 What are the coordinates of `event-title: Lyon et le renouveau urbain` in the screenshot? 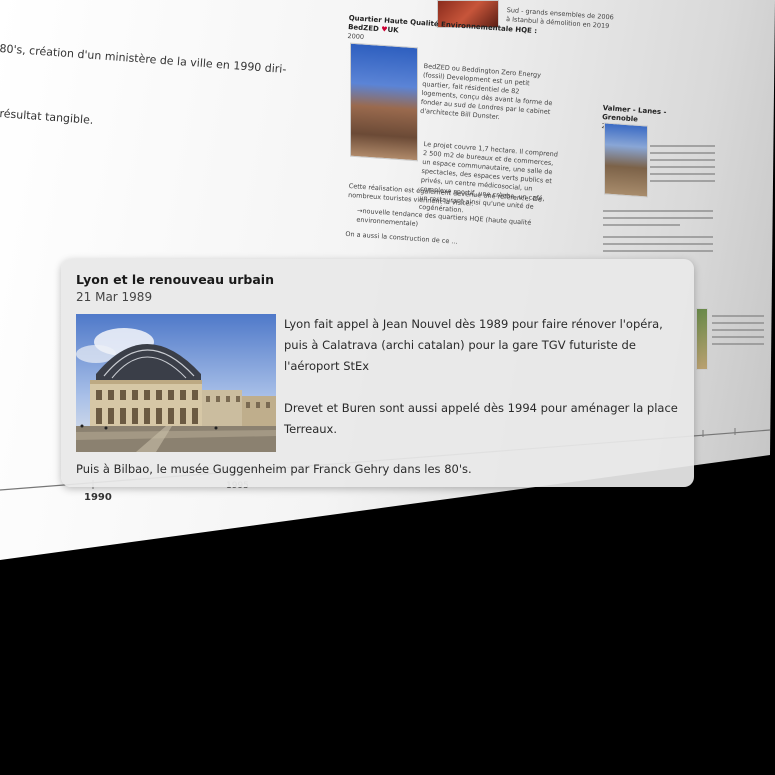 It's located at (175, 279).